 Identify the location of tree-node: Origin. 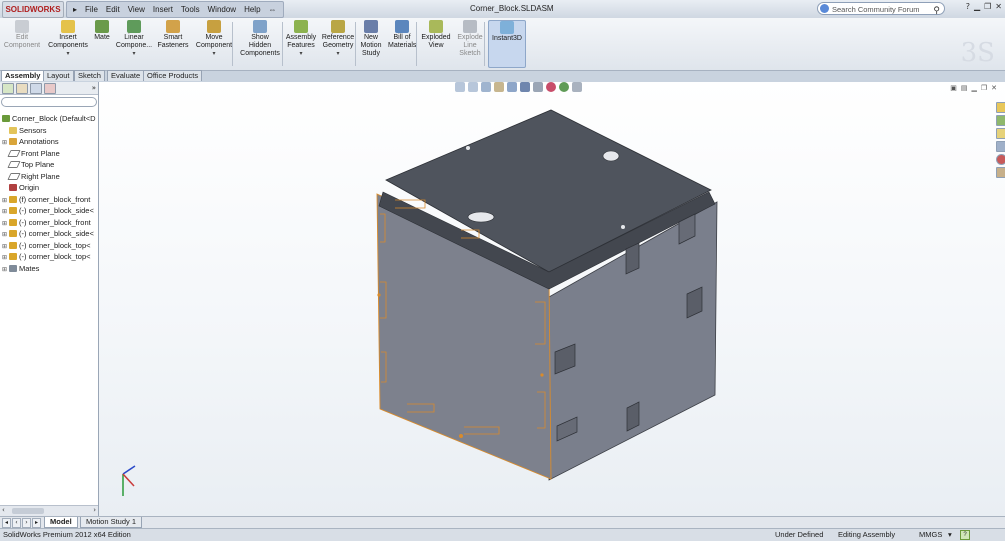
(49, 188).